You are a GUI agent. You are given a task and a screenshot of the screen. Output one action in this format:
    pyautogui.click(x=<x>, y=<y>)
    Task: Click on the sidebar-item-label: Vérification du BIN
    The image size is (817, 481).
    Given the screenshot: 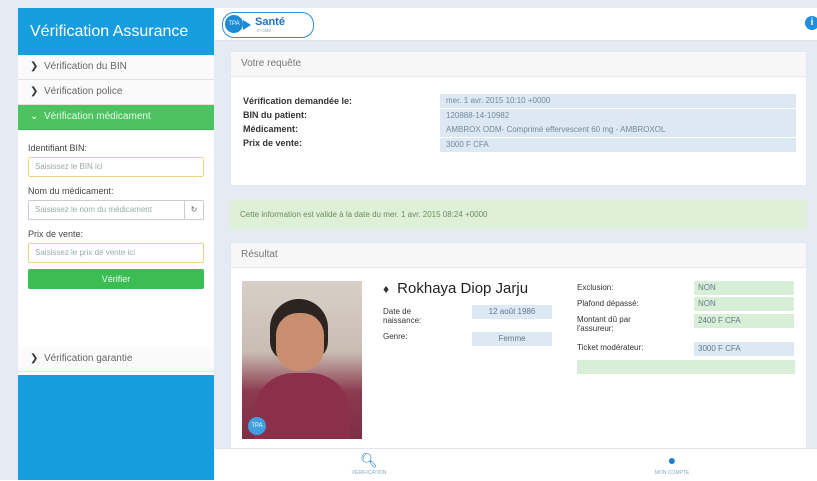 What is the action you would take?
    pyautogui.click(x=85, y=66)
    